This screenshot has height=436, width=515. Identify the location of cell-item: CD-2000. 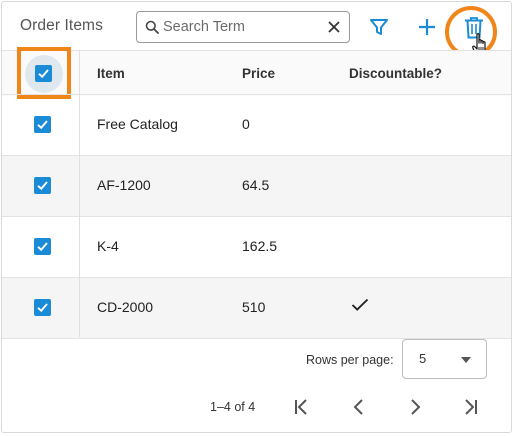
(125, 307).